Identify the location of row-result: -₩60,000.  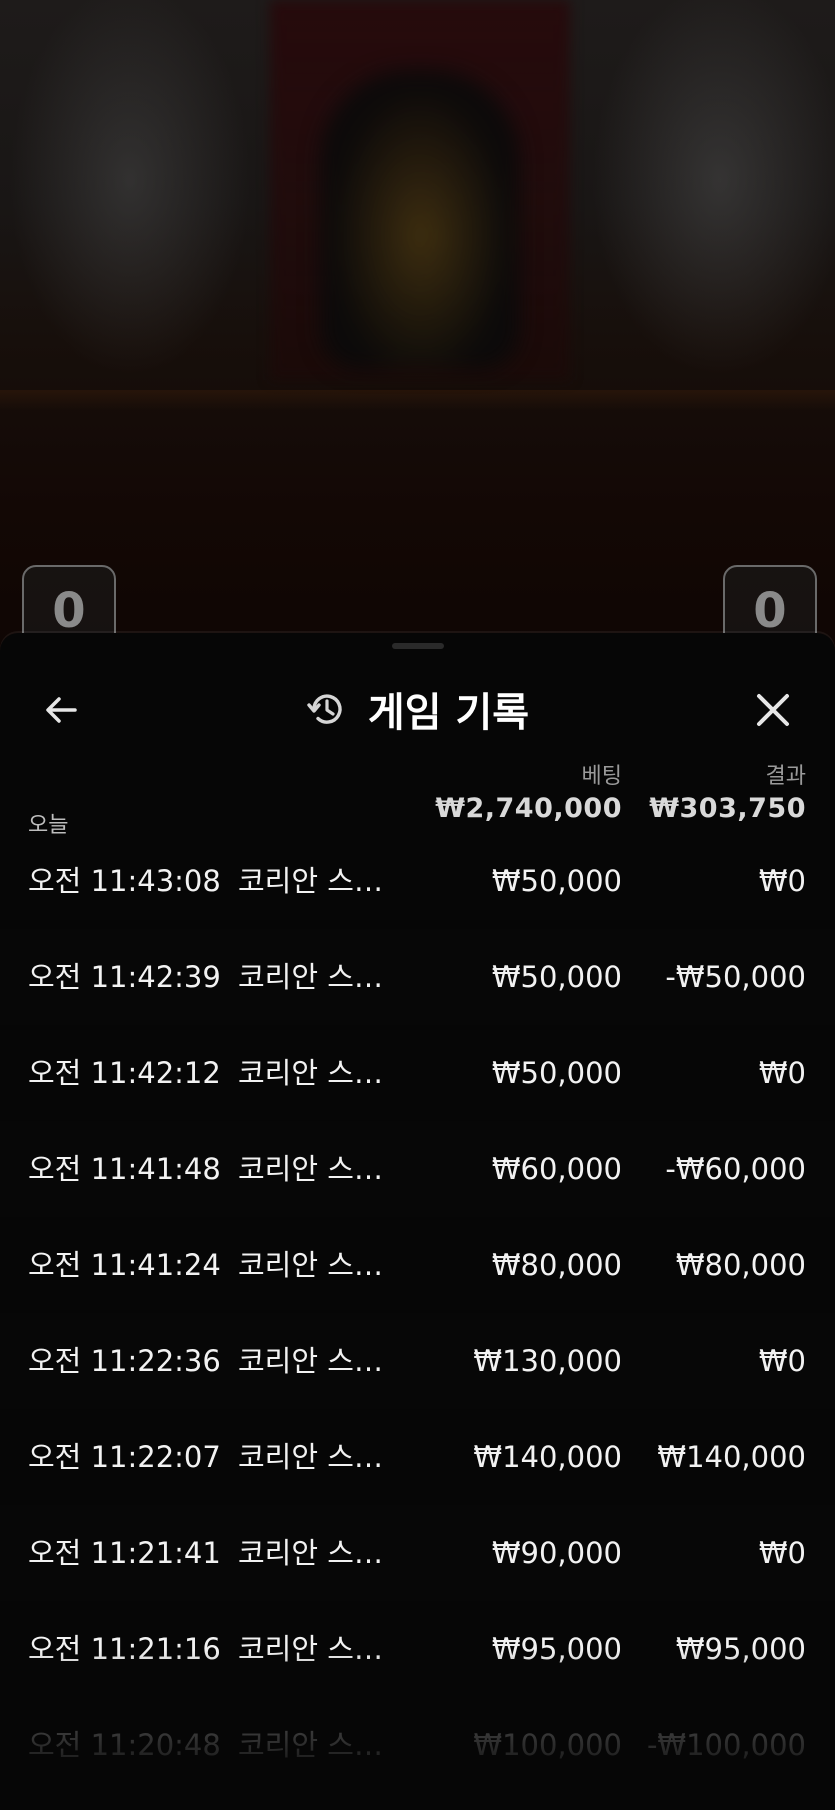
(735, 1169).